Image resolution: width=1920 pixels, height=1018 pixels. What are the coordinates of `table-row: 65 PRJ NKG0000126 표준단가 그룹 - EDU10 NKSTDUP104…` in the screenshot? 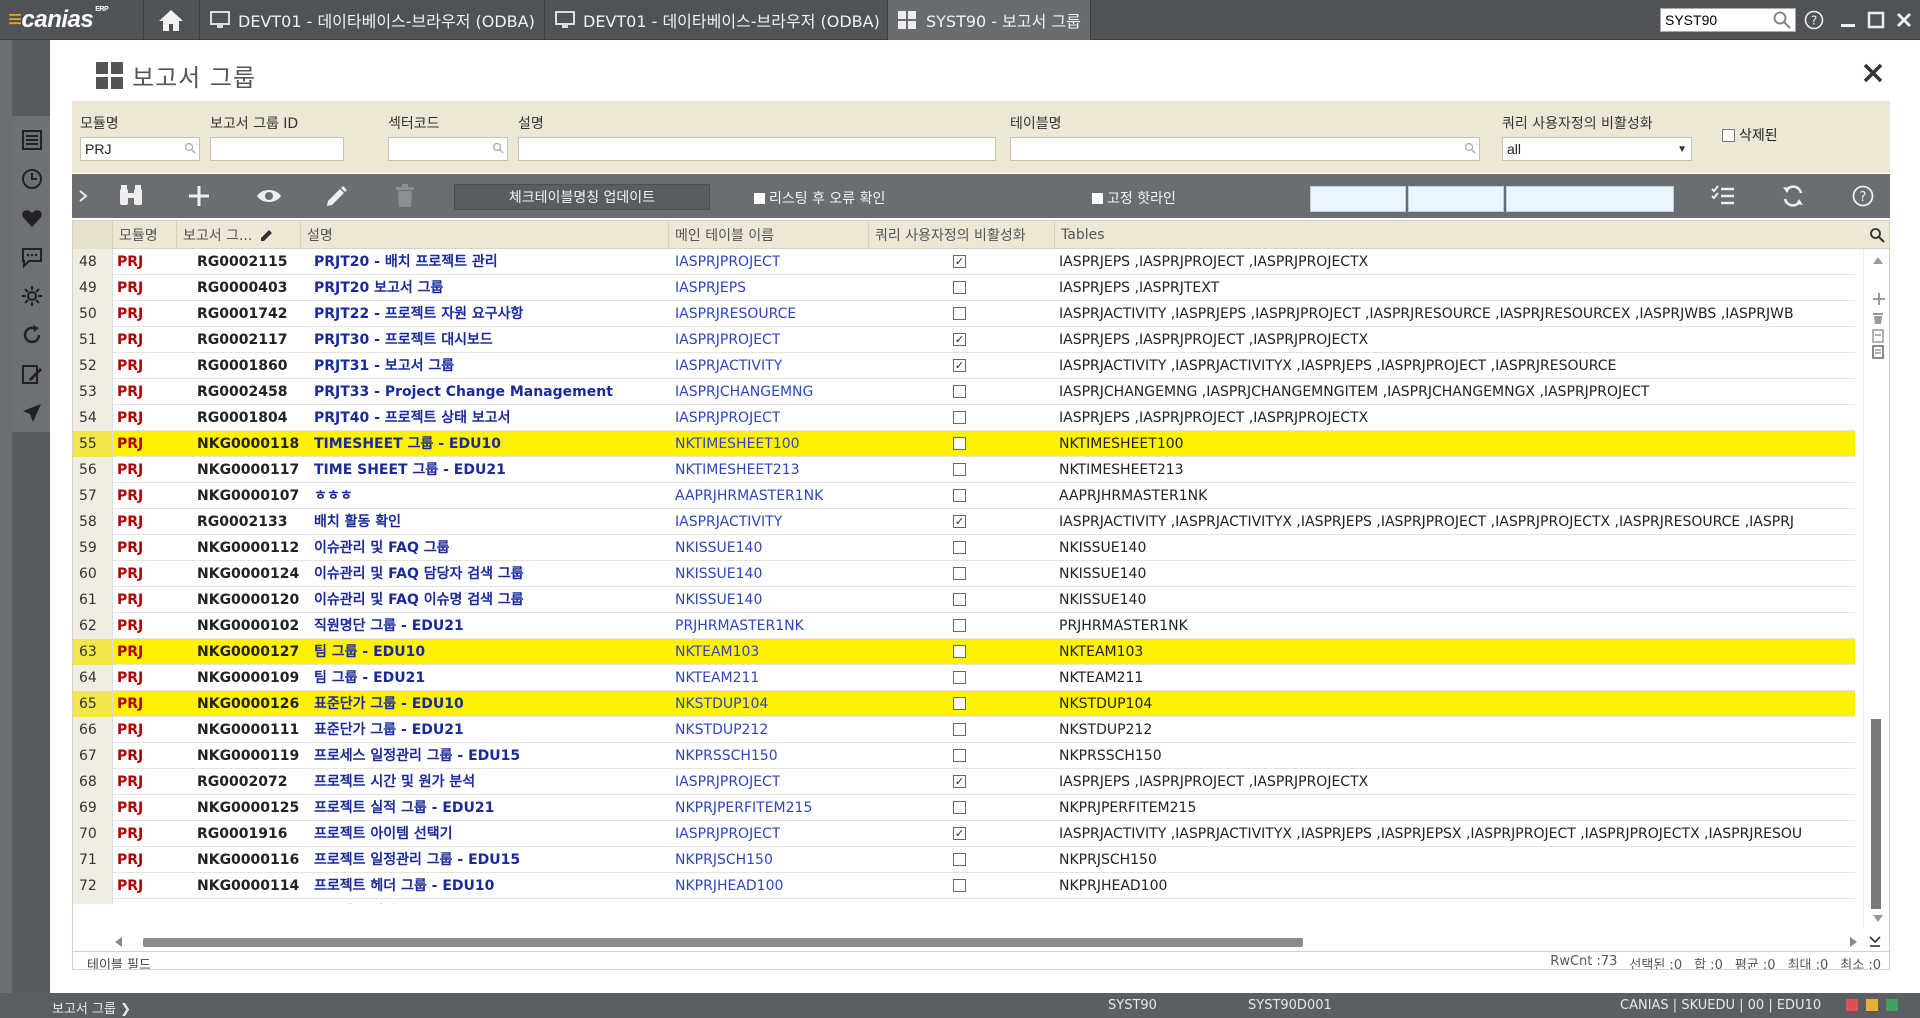 It's located at (964, 704).